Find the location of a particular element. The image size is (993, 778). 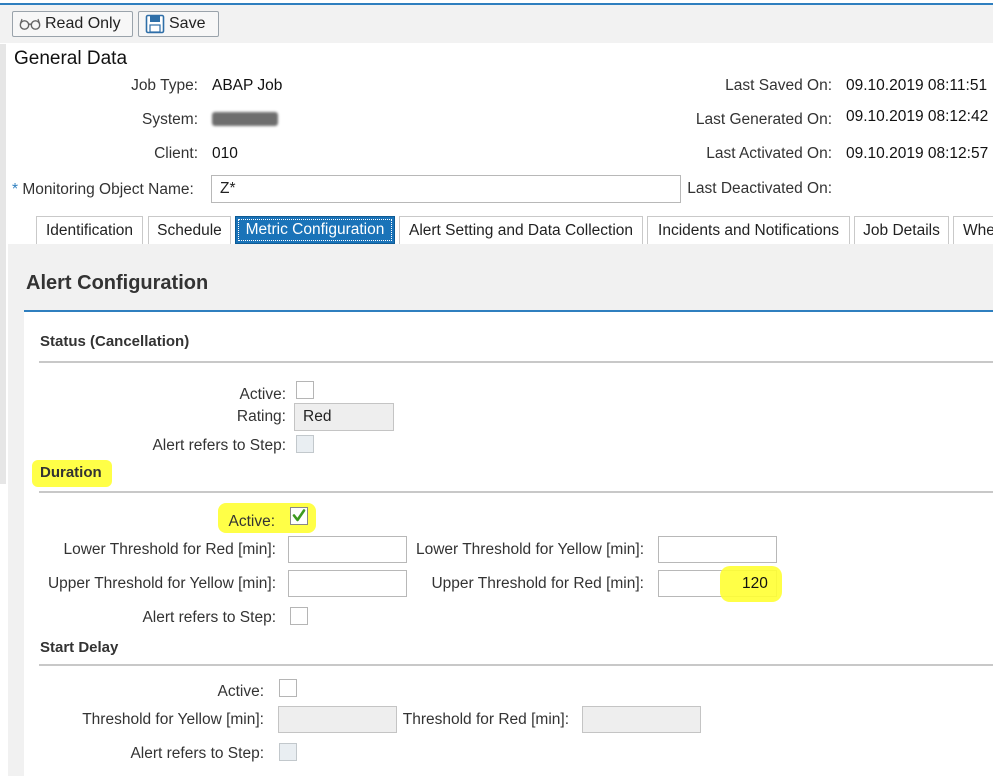

last-generated-value: 09.10.2019 08:12:42 is located at coordinates (917, 116).